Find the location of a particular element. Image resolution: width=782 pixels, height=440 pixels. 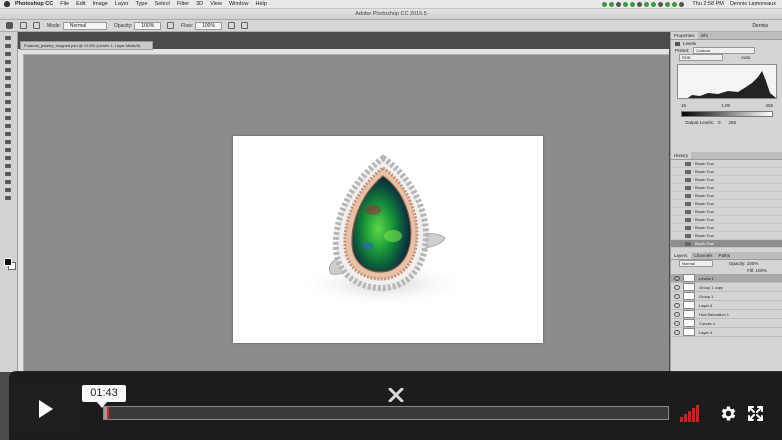

layer-opacity: Opacity: 100% is located at coordinates (743, 263).